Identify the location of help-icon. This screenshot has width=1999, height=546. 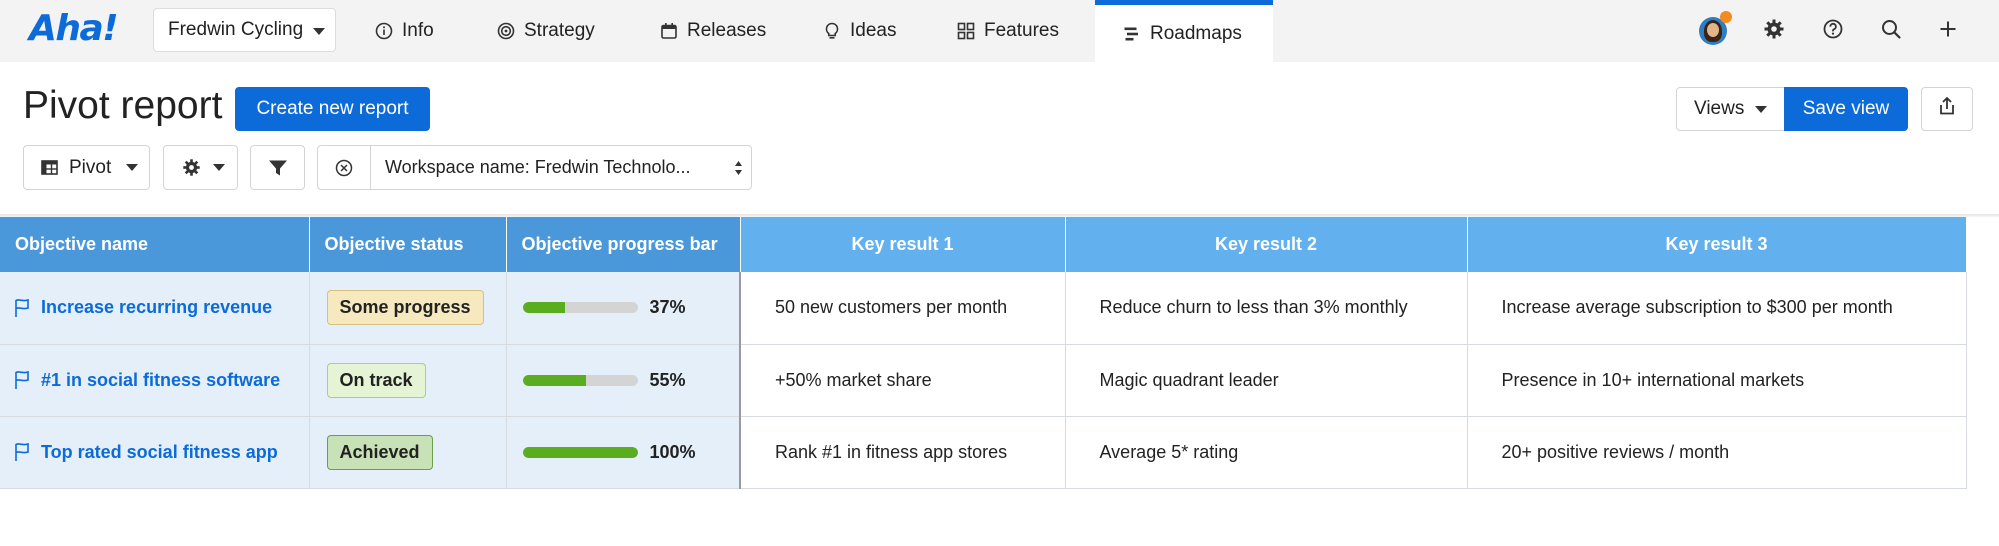
(1833, 31).